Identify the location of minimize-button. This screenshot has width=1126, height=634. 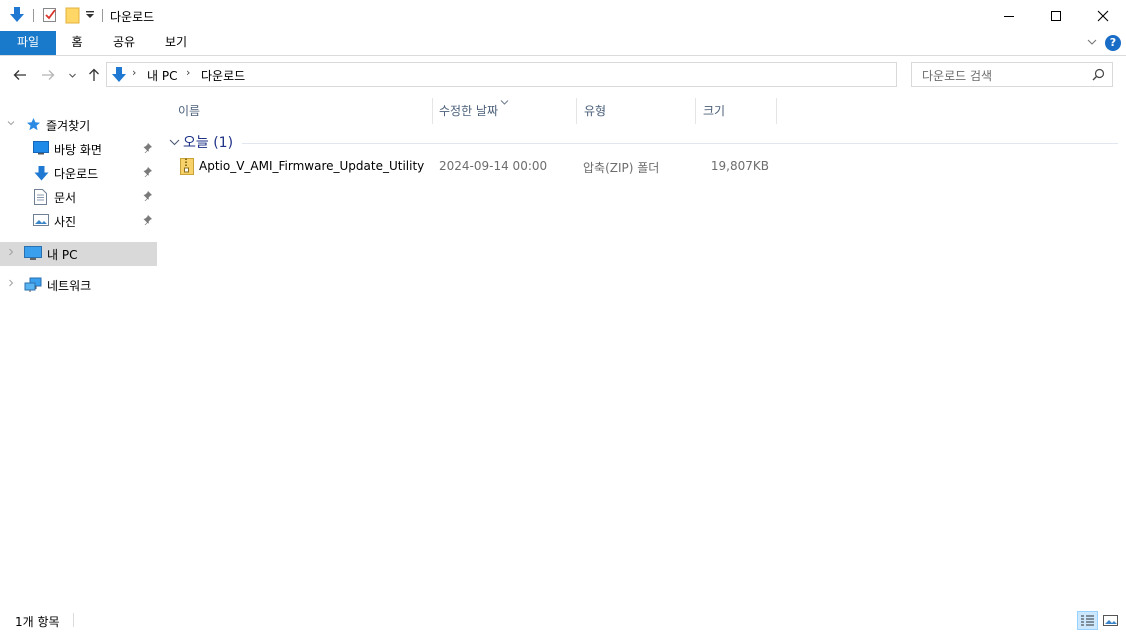
(1009, 15).